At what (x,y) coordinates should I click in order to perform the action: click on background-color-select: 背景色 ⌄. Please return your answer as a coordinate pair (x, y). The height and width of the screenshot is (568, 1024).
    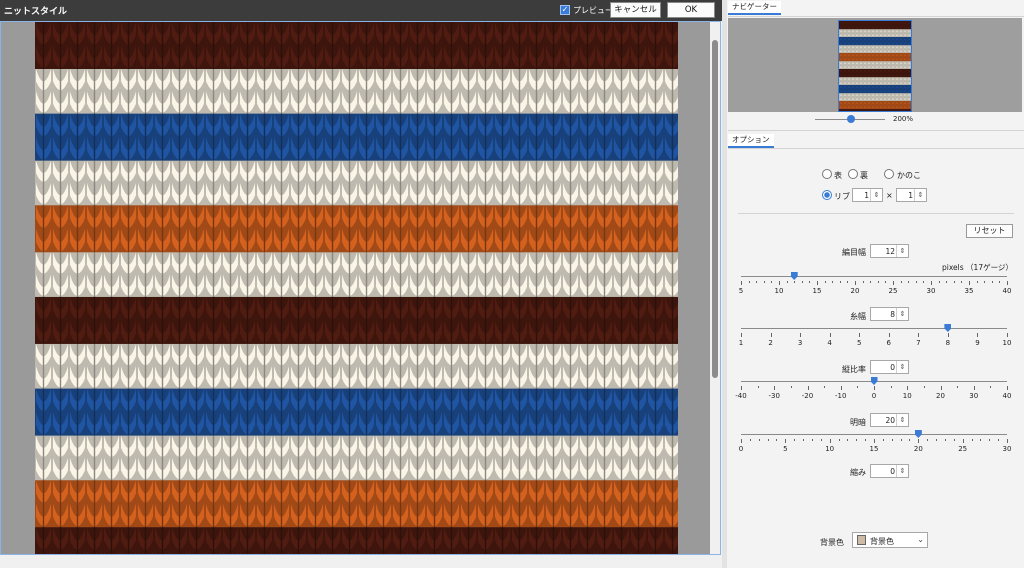
    Looking at the image, I should click on (890, 540).